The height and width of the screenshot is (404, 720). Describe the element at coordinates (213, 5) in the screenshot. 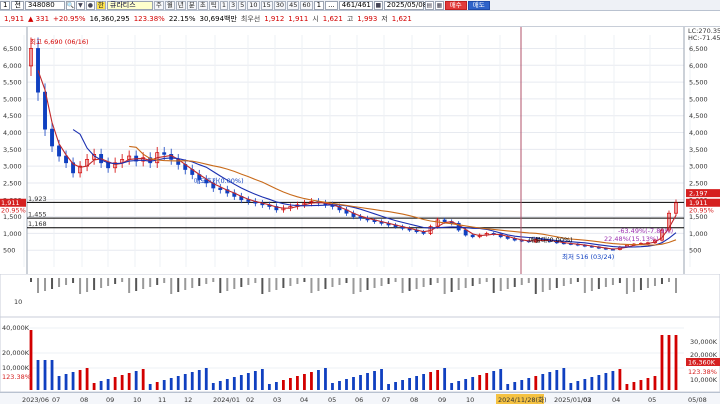

I see `period-tick: 틱` at that location.